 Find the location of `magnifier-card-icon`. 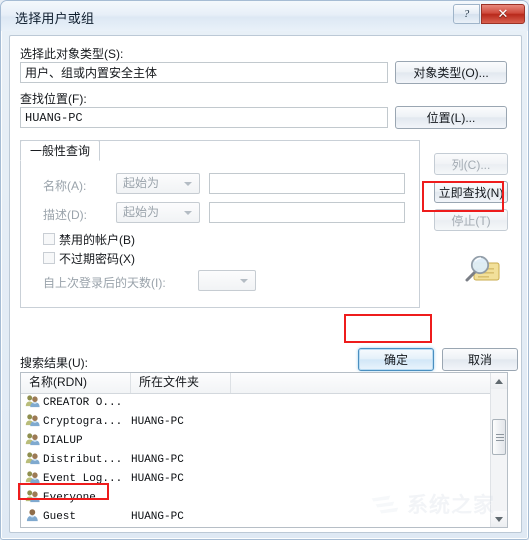

magnifier-card-icon is located at coordinates (482, 272).